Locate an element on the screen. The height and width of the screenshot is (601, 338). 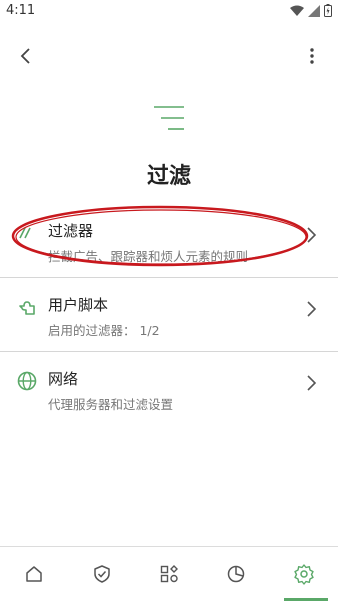
shield-check-icon is located at coordinates (102, 574).